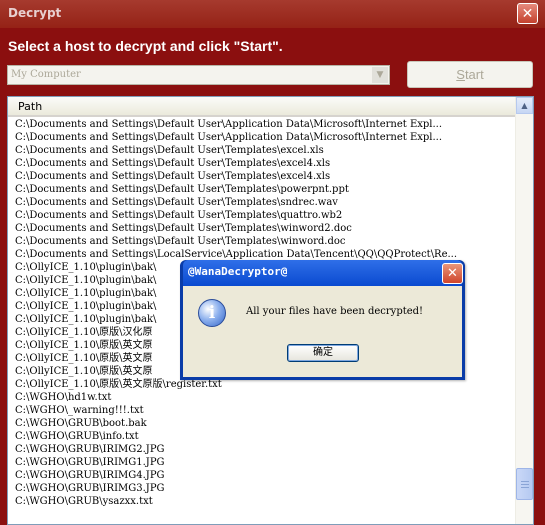 The height and width of the screenshot is (525, 545). Describe the element at coordinates (261, 449) in the screenshot. I see `list-item: C:\WGHO\GRUB\IRIMG2.JPG` at that location.